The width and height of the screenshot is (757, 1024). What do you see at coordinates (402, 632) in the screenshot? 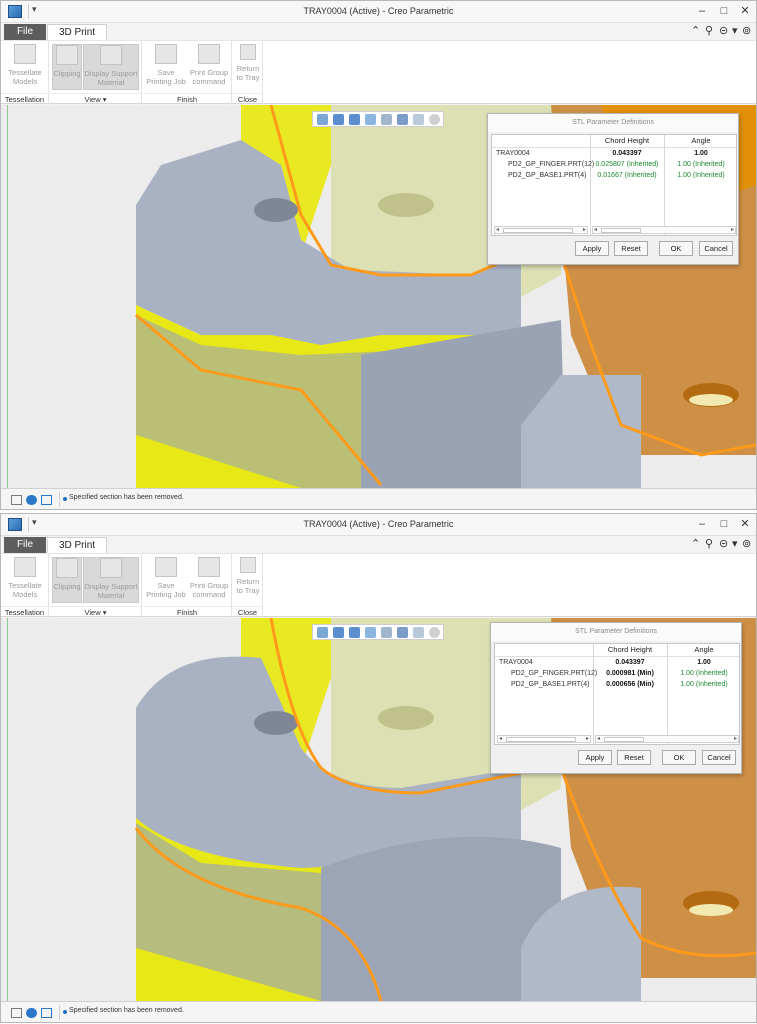
I see `saved-orientations-icon` at bounding box center [402, 632].